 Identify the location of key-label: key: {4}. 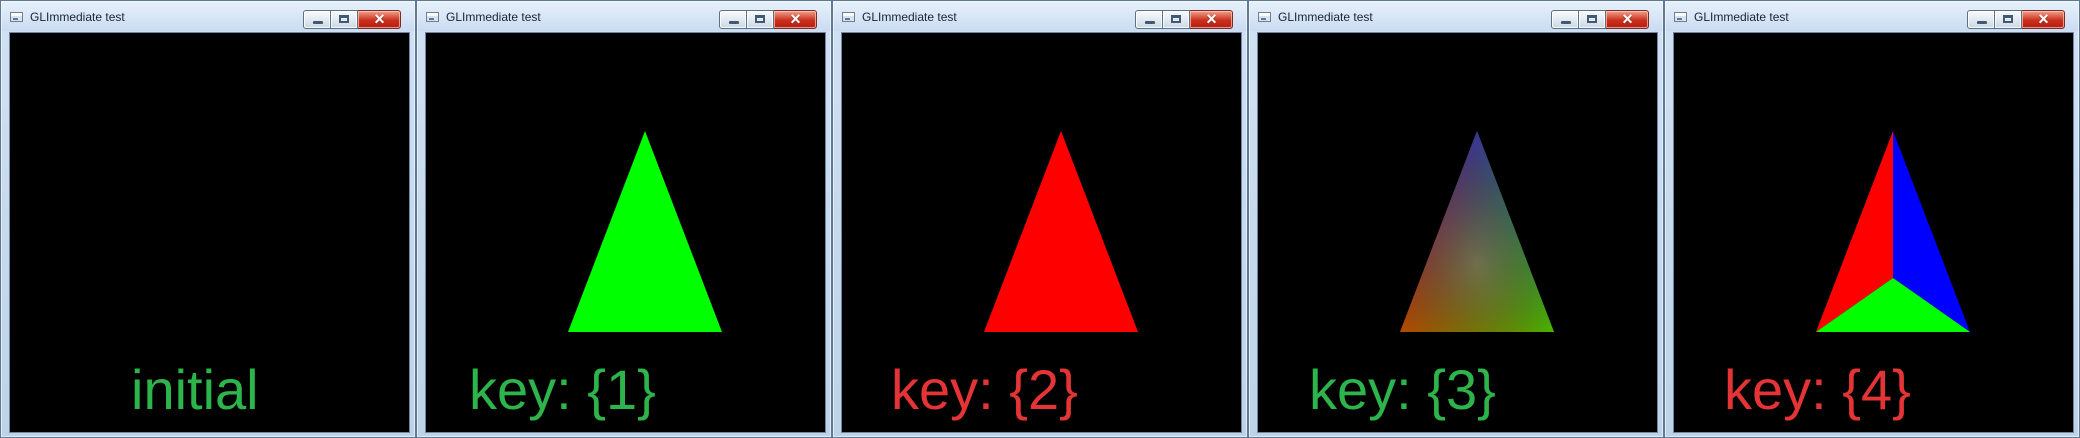
(1817, 389).